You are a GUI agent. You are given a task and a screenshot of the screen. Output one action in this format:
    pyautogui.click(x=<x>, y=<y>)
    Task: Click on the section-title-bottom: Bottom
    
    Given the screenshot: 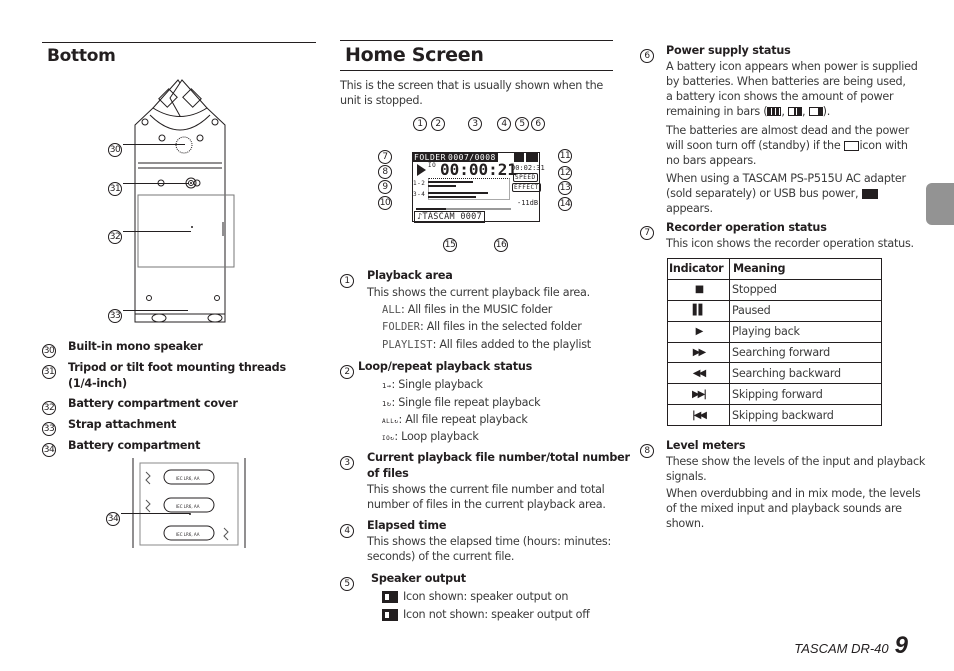 What is the action you would take?
    pyautogui.click(x=81, y=56)
    